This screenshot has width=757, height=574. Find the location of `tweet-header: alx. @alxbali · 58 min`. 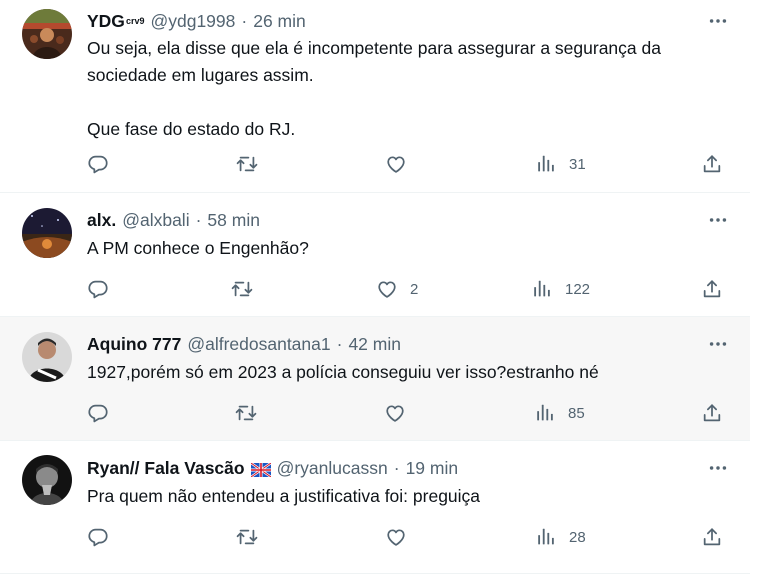

tweet-header: alx. @alxbali · 58 min is located at coordinates (173, 220).